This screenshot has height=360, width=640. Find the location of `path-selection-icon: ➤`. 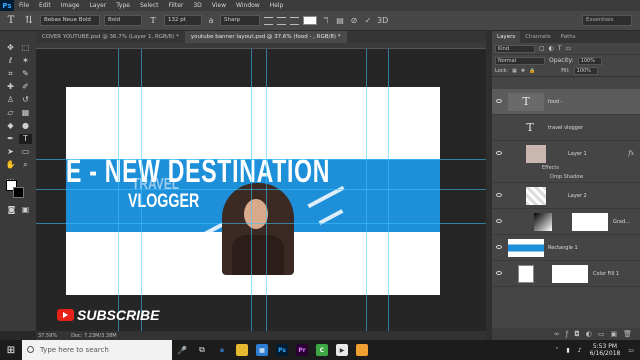

path-selection-icon: ➤ is located at coordinates (10, 152).